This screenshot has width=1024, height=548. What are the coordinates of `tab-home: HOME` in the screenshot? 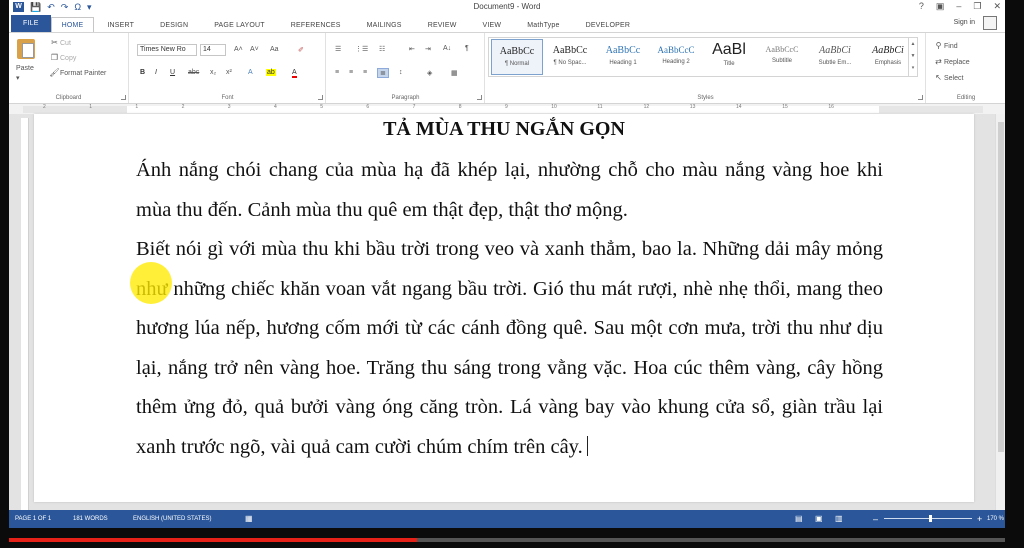 It's located at (72, 25).